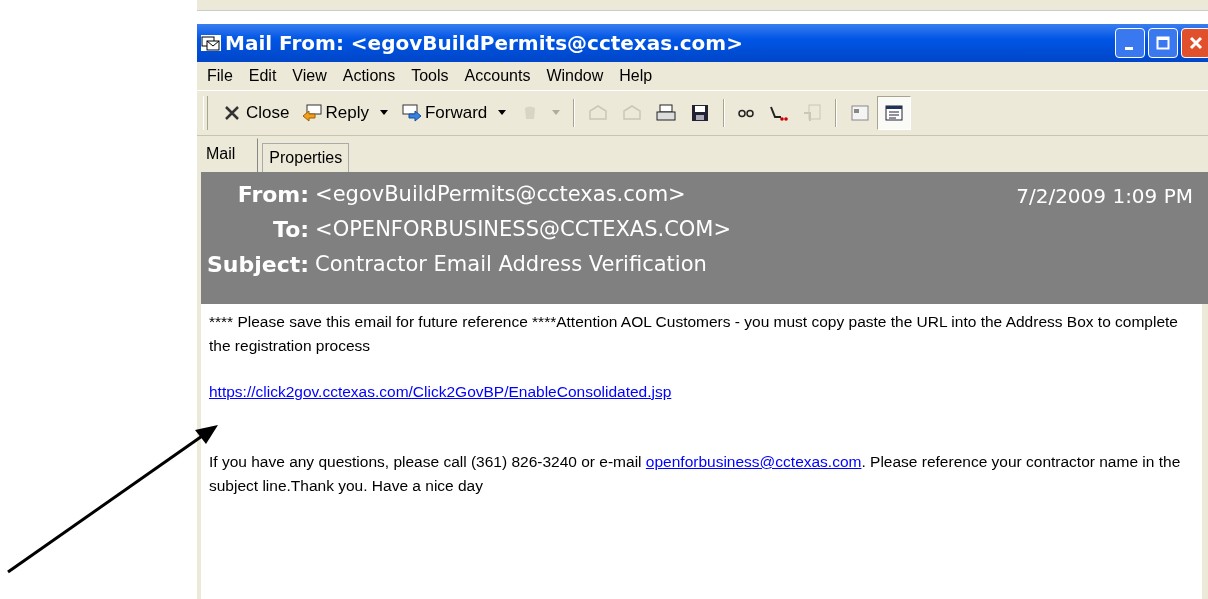  Describe the element at coordinates (309, 76) in the screenshot. I see `menu-item: View` at that location.